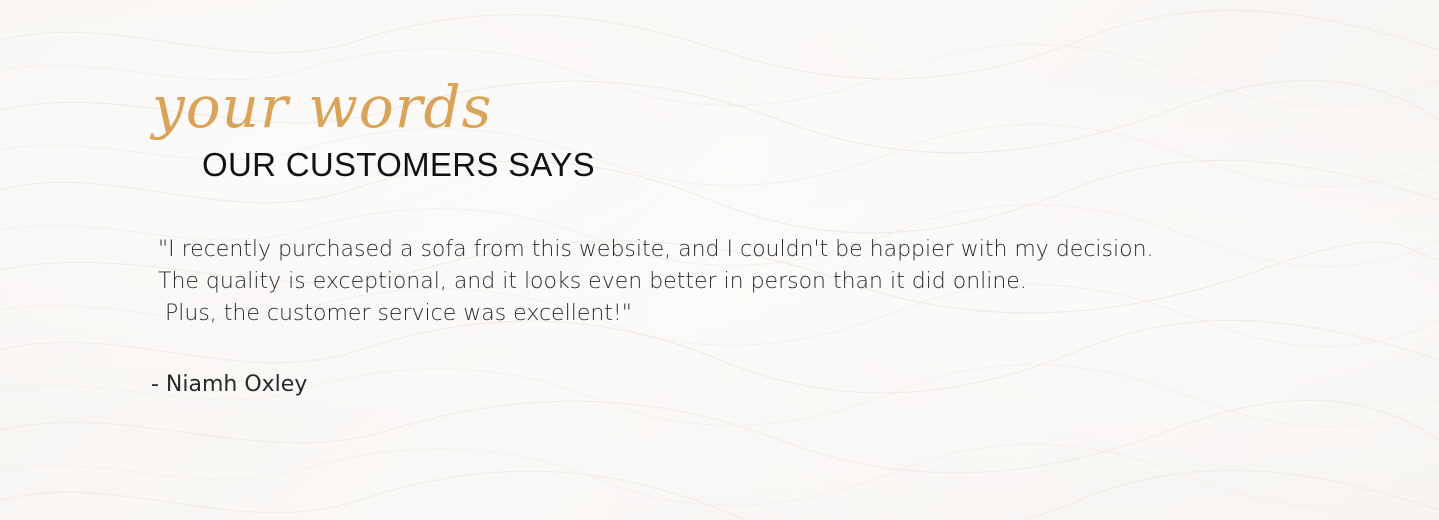  What do you see at coordinates (229, 384) in the screenshot?
I see `testimonial-author: - Niamh Oxley` at bounding box center [229, 384].